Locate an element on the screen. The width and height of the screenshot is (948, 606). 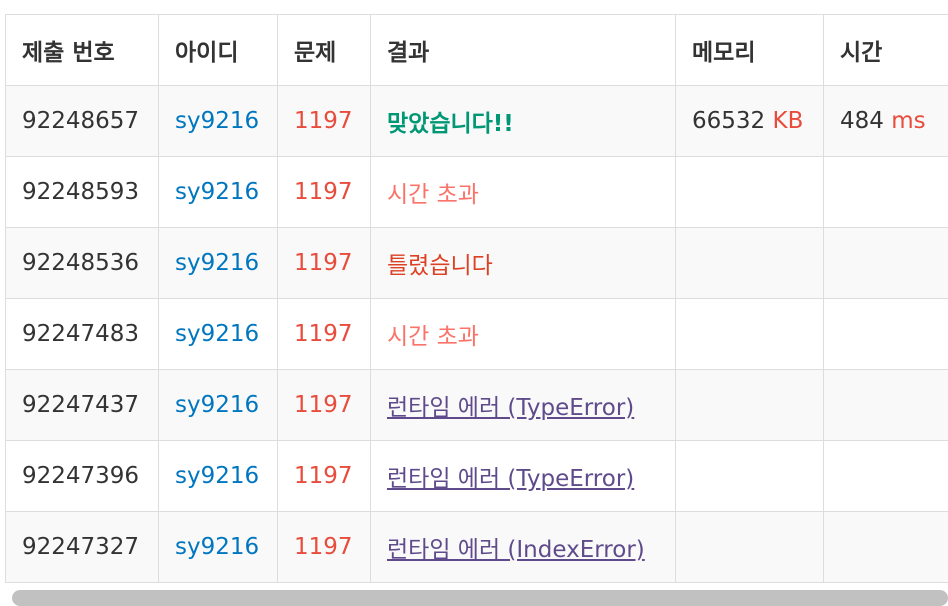
submission-id: 92247396 is located at coordinates (81, 476).